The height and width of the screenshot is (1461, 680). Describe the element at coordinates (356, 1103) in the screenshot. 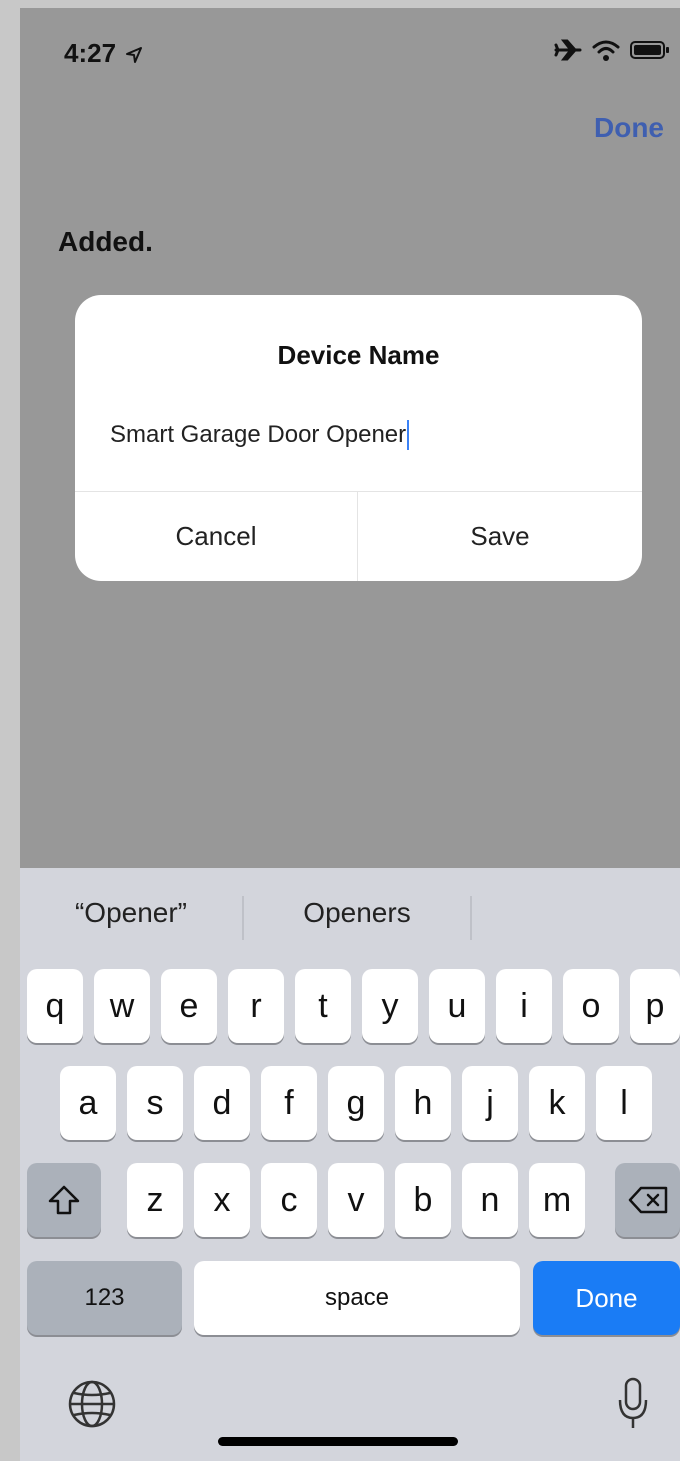

I see `key-g: g` at that location.